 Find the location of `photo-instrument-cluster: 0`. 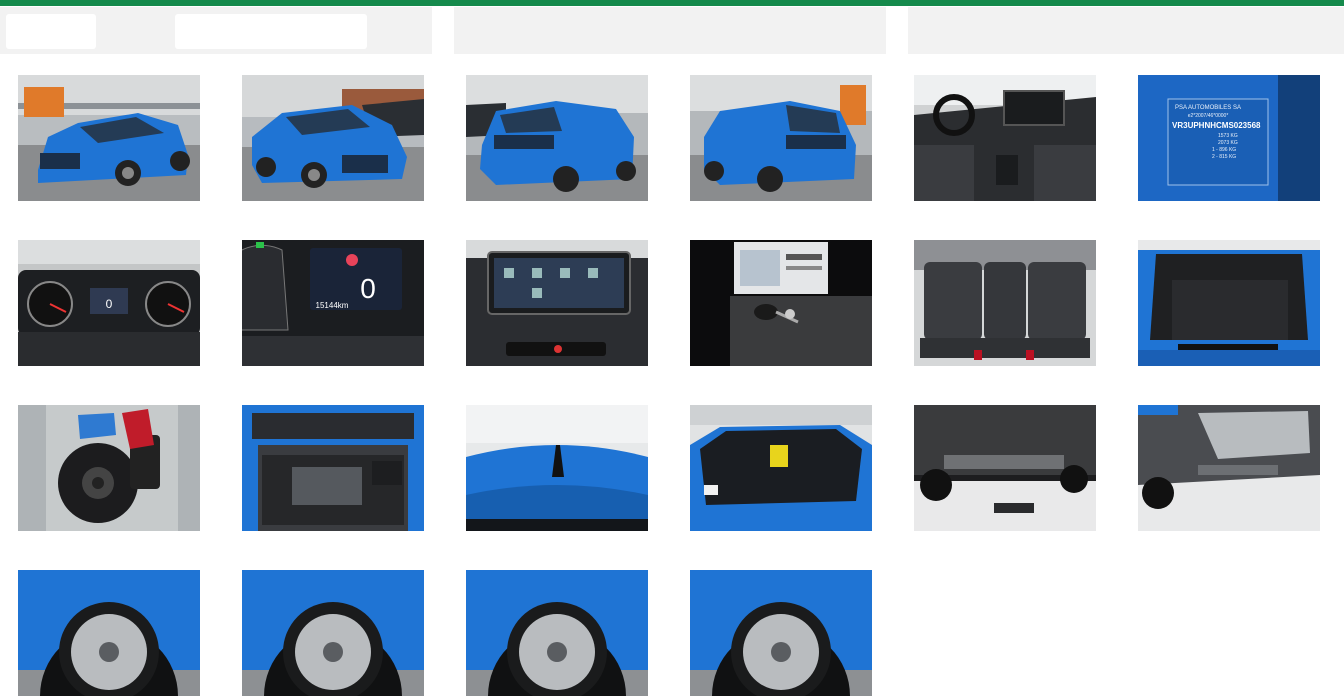

photo-instrument-cluster: 0 is located at coordinates (109, 303).